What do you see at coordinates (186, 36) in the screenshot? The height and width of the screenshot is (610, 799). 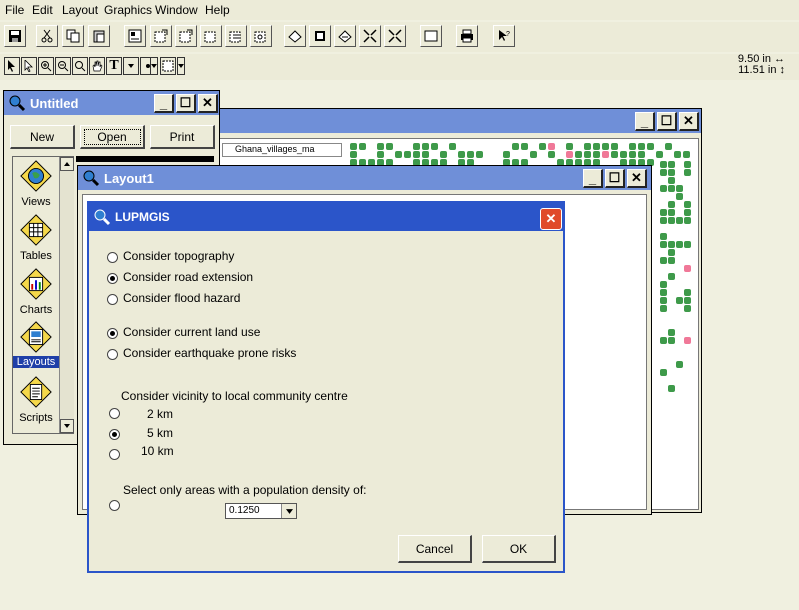 I see `frame-tool-2-button` at bounding box center [186, 36].